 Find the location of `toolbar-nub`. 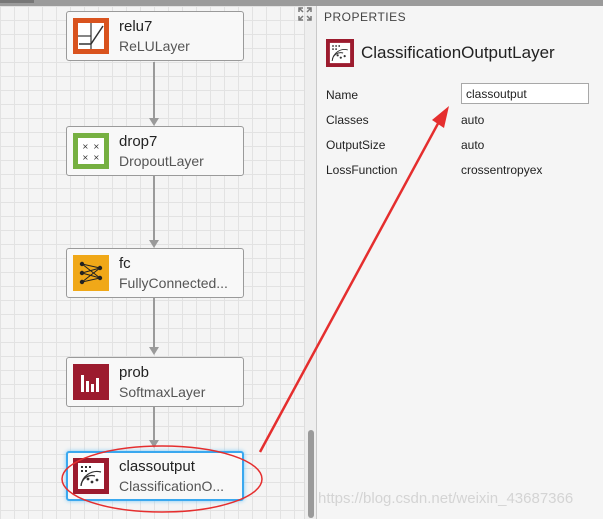

toolbar-nub is located at coordinates (17, 1).